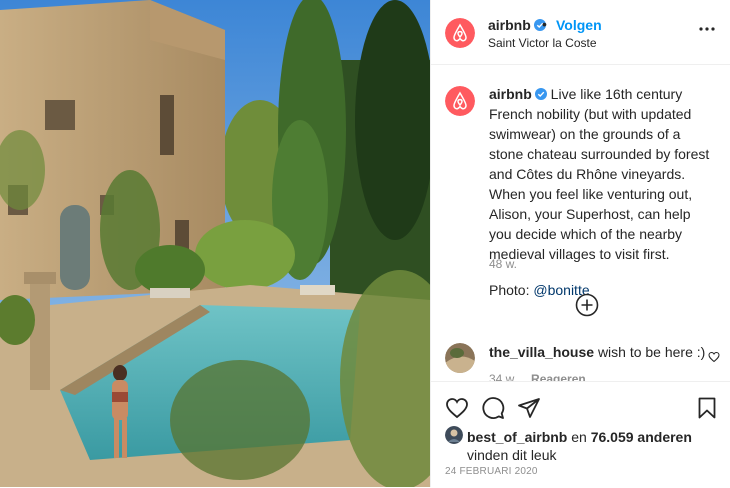 The image size is (730, 488). What do you see at coordinates (579, 437) in the screenshot?
I see `likes-mid: en` at bounding box center [579, 437].